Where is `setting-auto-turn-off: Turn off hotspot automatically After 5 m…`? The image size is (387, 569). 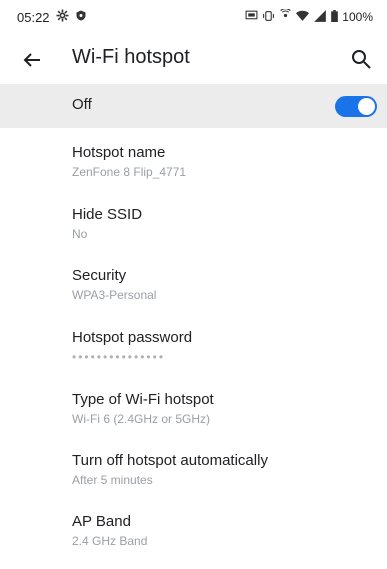 setting-auto-turn-off: Turn off hotspot automatically After 5 m… is located at coordinates (193, 480).